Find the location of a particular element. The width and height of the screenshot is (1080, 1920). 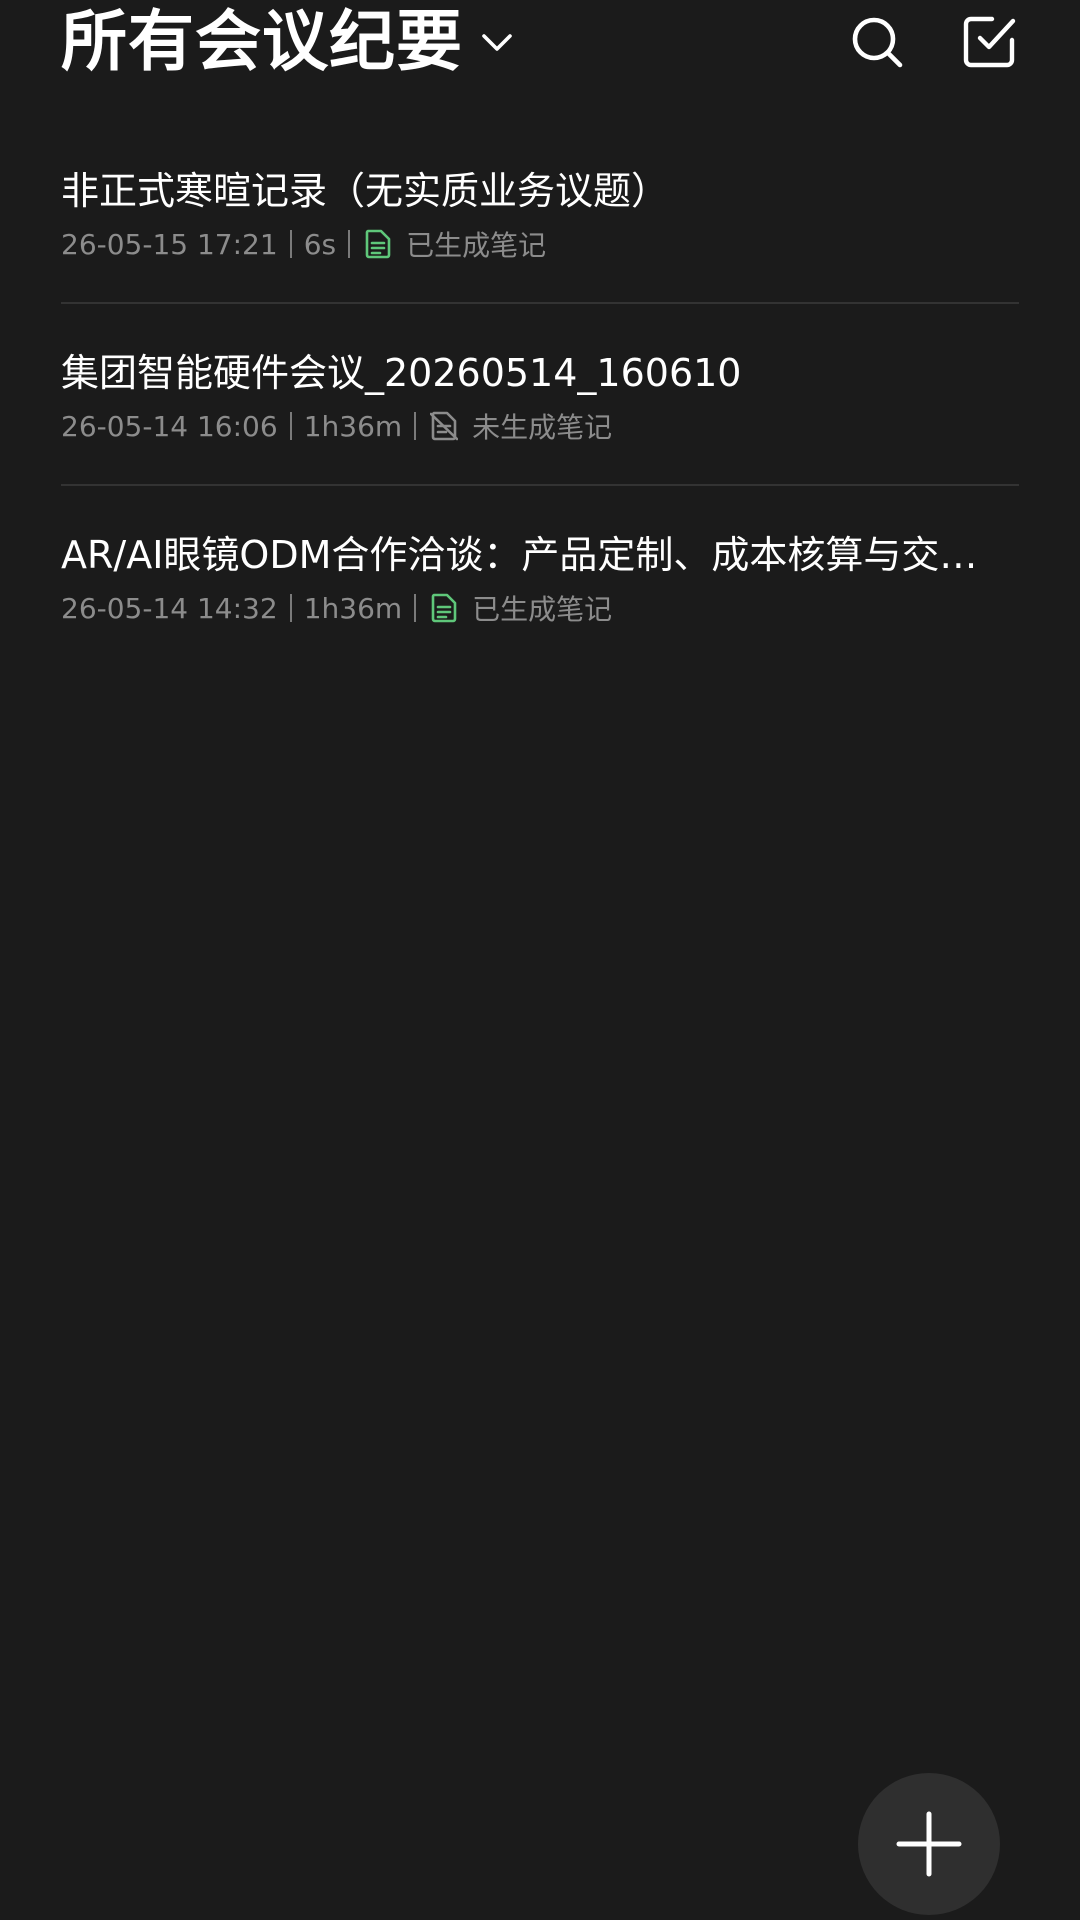

meeting-title: 集团智能硬件会议_20260514_160610 is located at coordinates (401, 373).